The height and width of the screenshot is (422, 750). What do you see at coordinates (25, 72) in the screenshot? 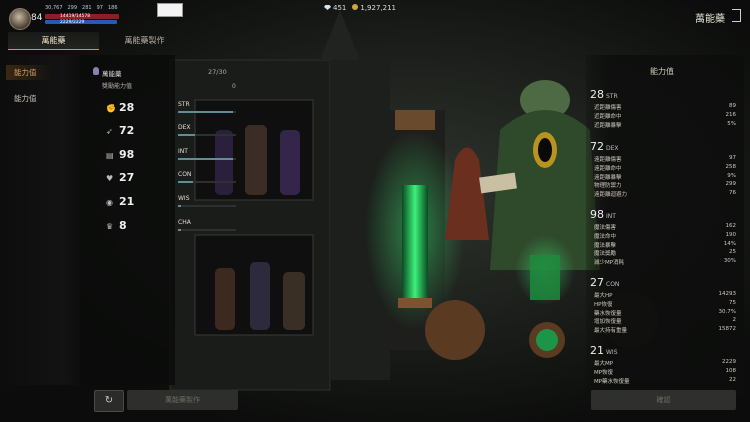
I see `sidebar-item-label: 能力值` at bounding box center [25, 72].